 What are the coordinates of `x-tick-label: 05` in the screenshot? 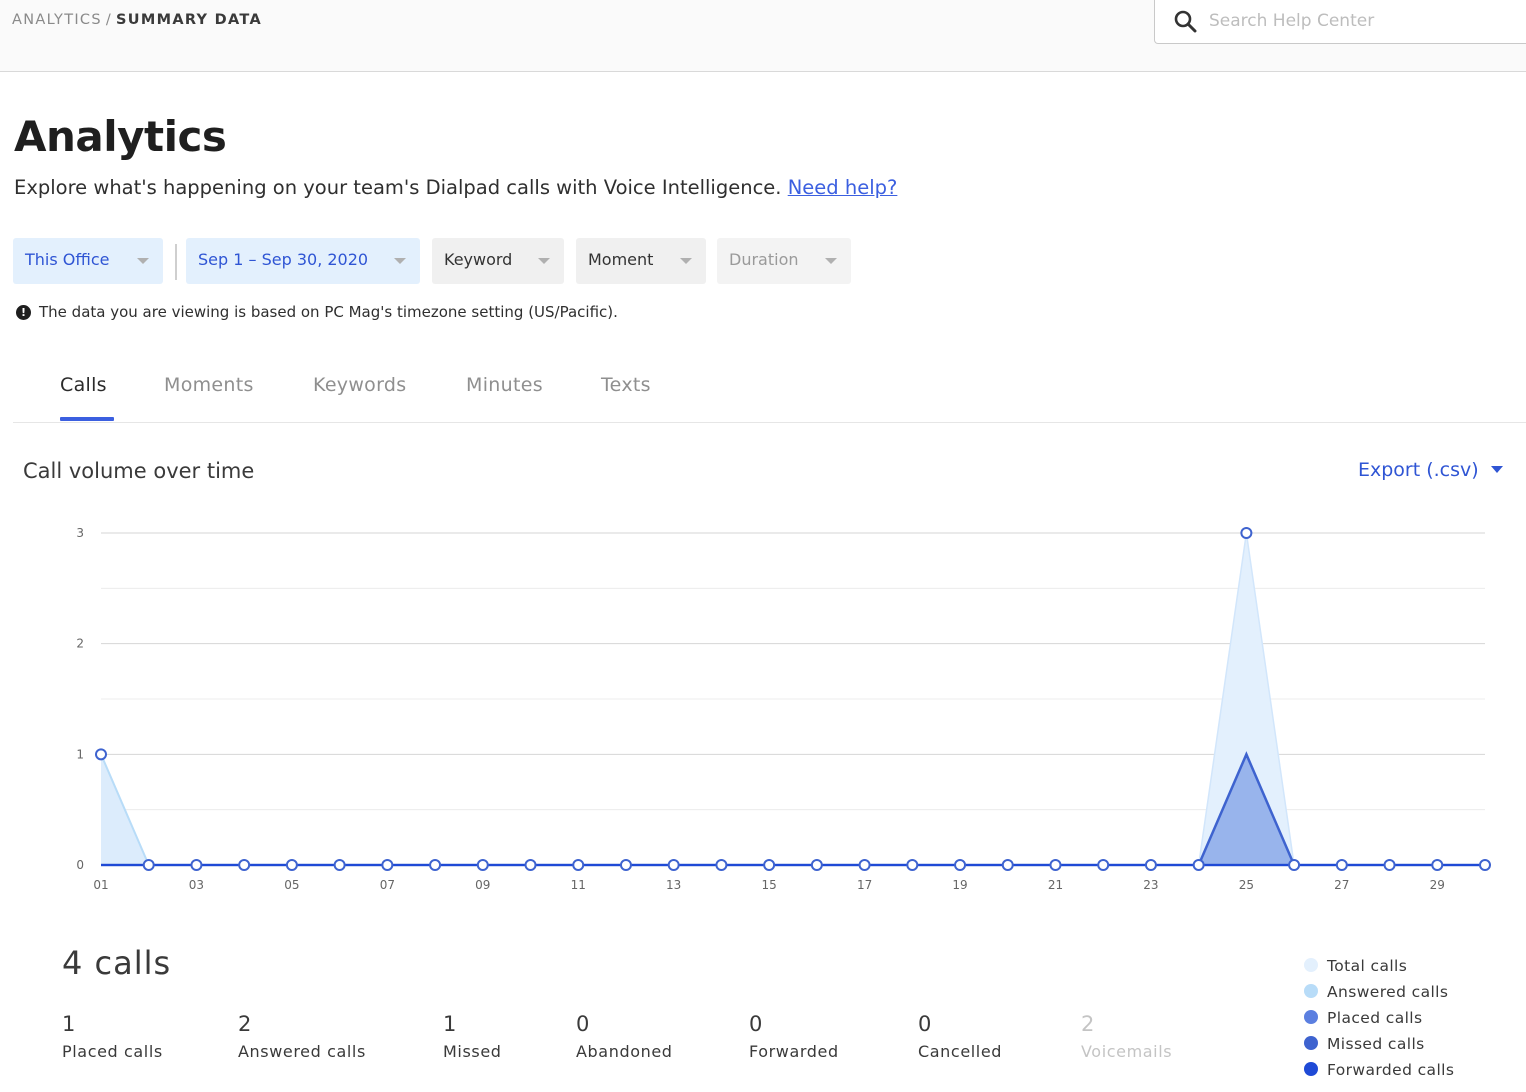 It's located at (291, 885).